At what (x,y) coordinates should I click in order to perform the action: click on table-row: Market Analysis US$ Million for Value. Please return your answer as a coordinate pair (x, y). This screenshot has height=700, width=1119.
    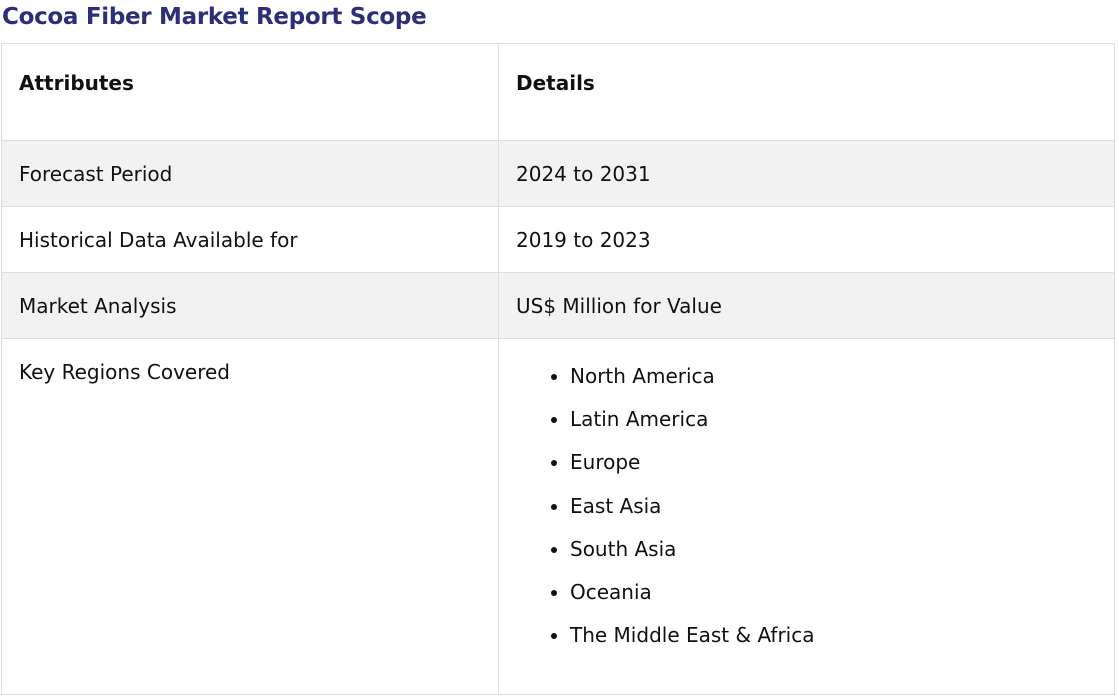
    Looking at the image, I should click on (558, 305).